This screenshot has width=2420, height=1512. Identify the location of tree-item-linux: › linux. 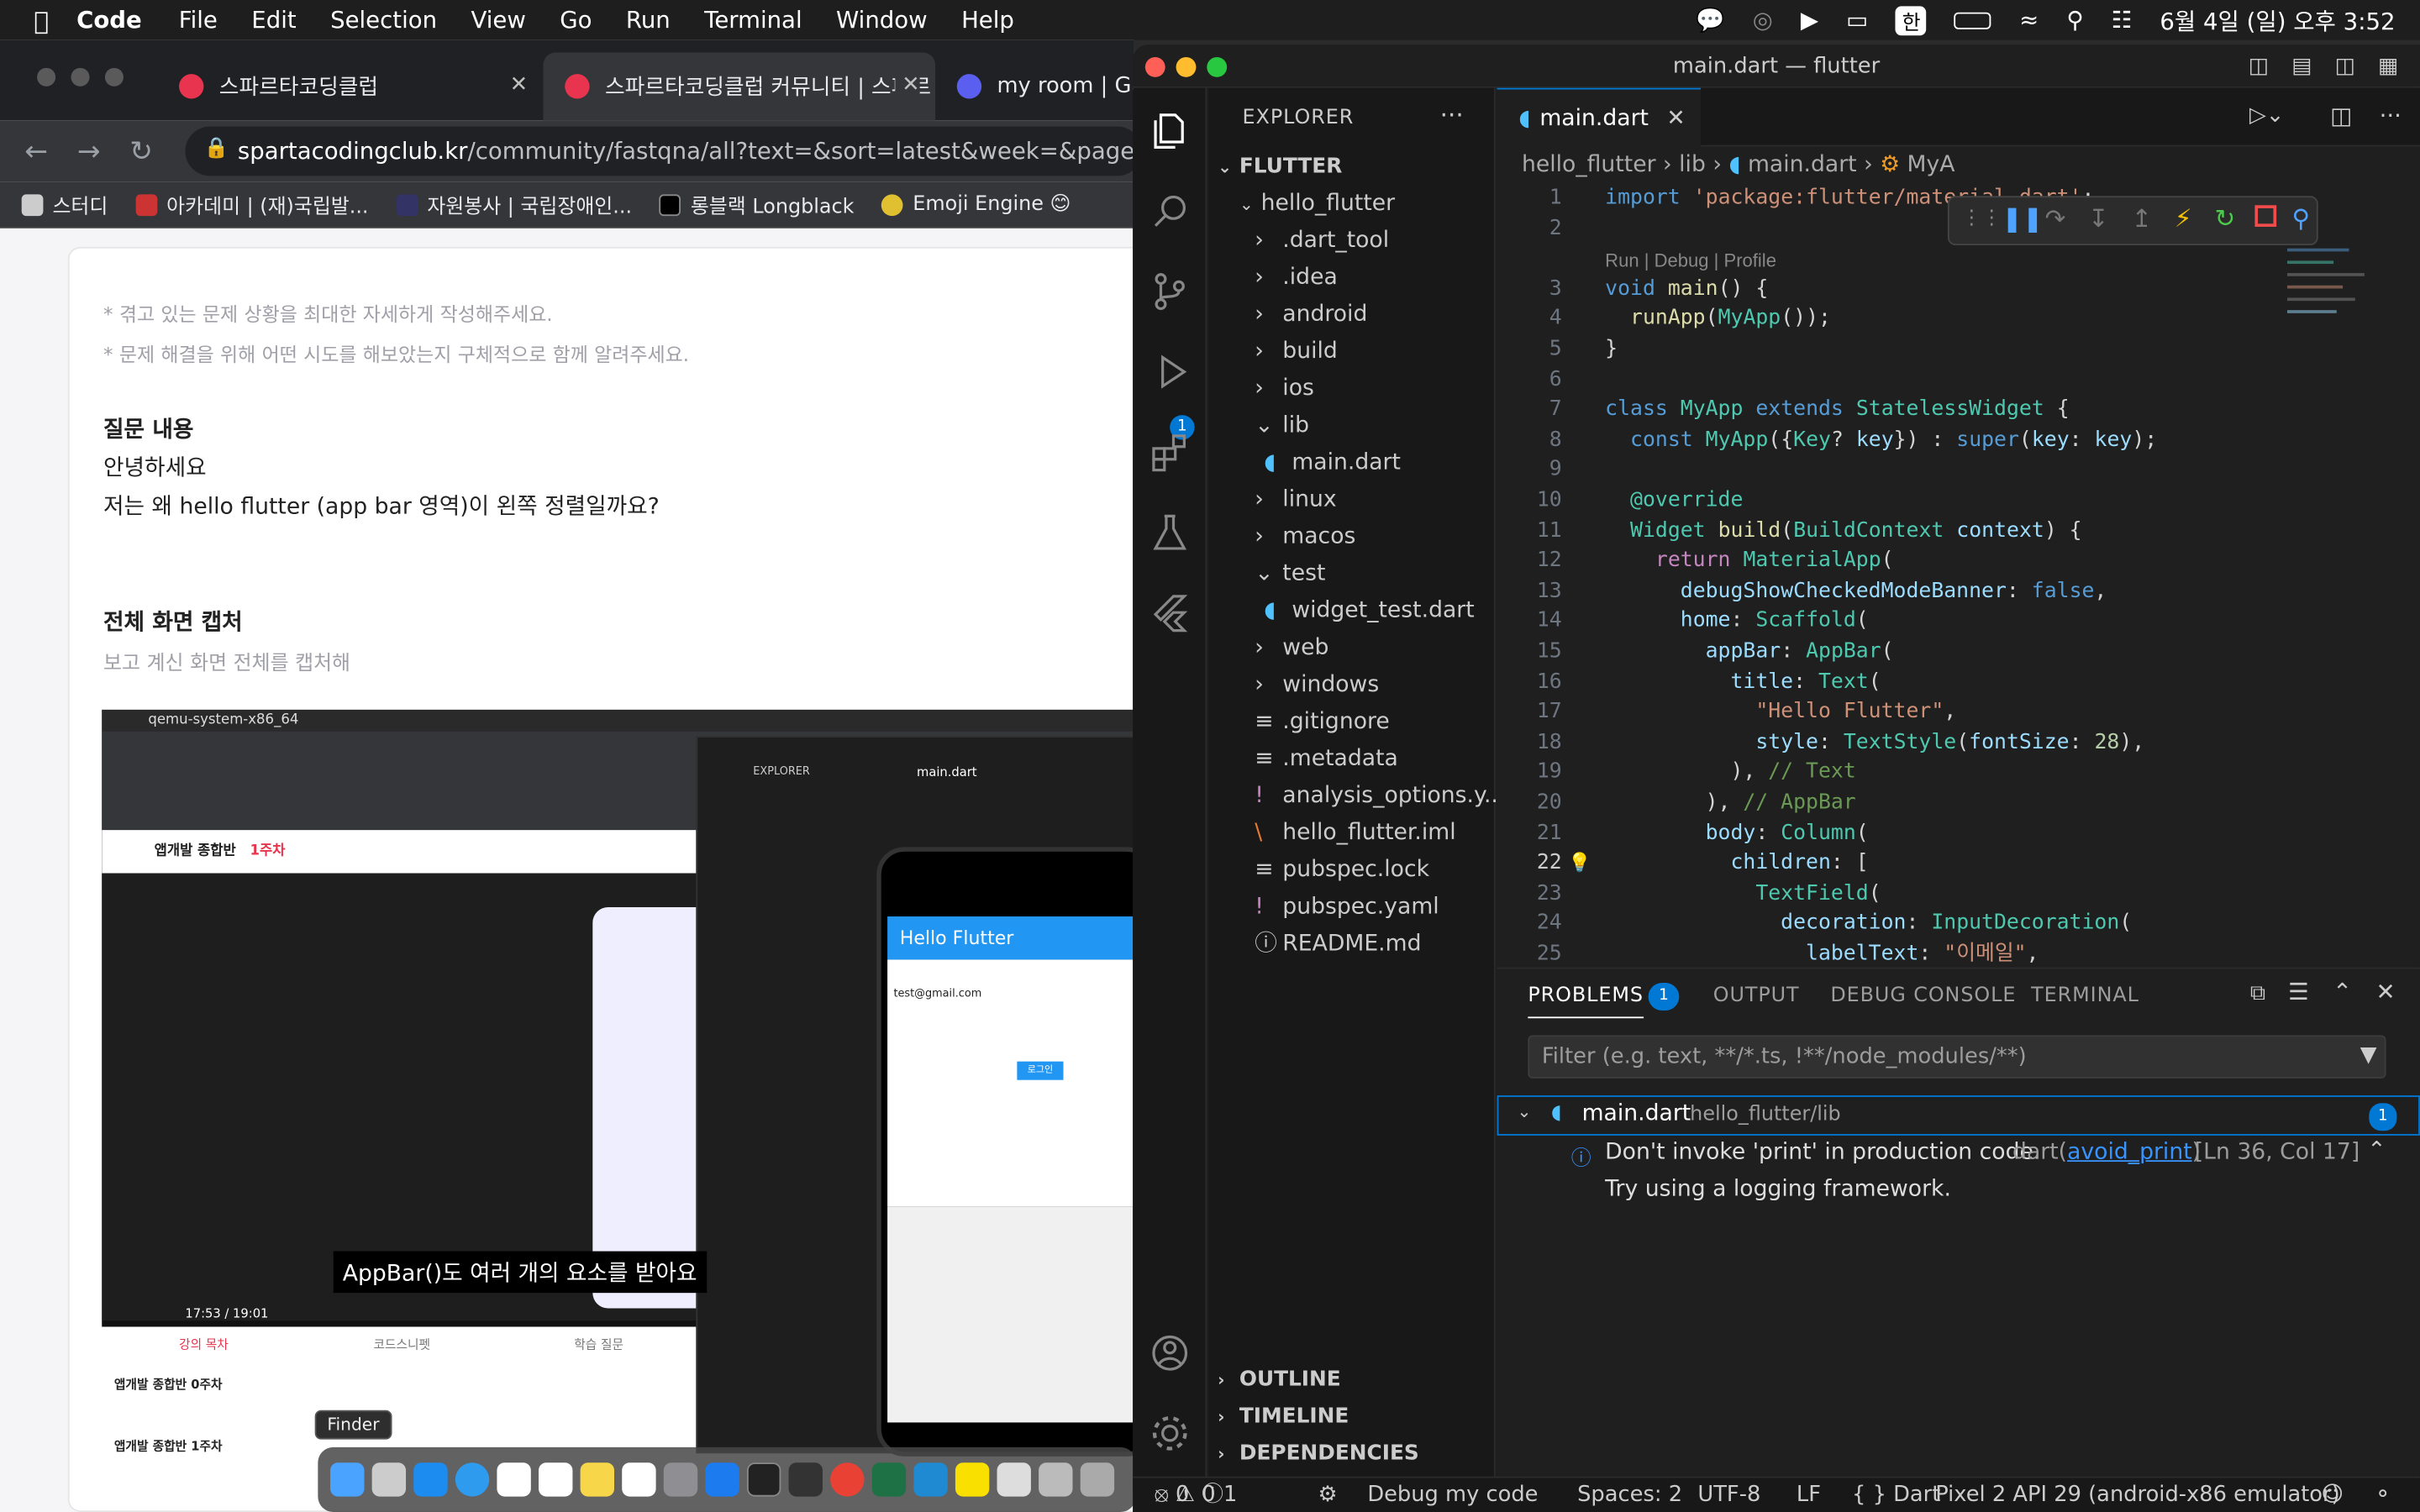
(1295, 500).